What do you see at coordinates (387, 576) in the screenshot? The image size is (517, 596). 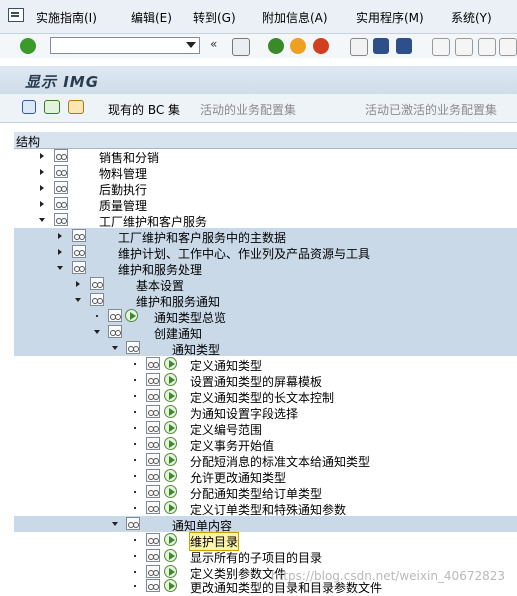 I see `watermark: https://blog.csdn.net/weixin_40672823` at bounding box center [387, 576].